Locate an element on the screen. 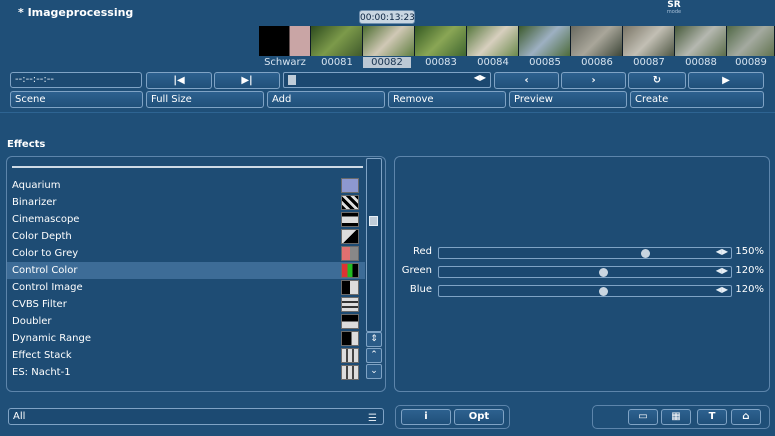 The width and height of the screenshot is (775, 436). effect-item-control-color: Control Color is located at coordinates (186, 270).